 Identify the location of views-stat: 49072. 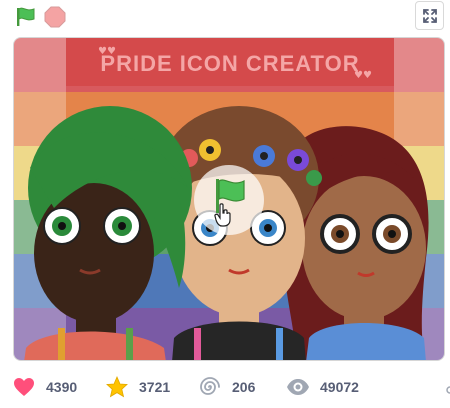
(322, 387).